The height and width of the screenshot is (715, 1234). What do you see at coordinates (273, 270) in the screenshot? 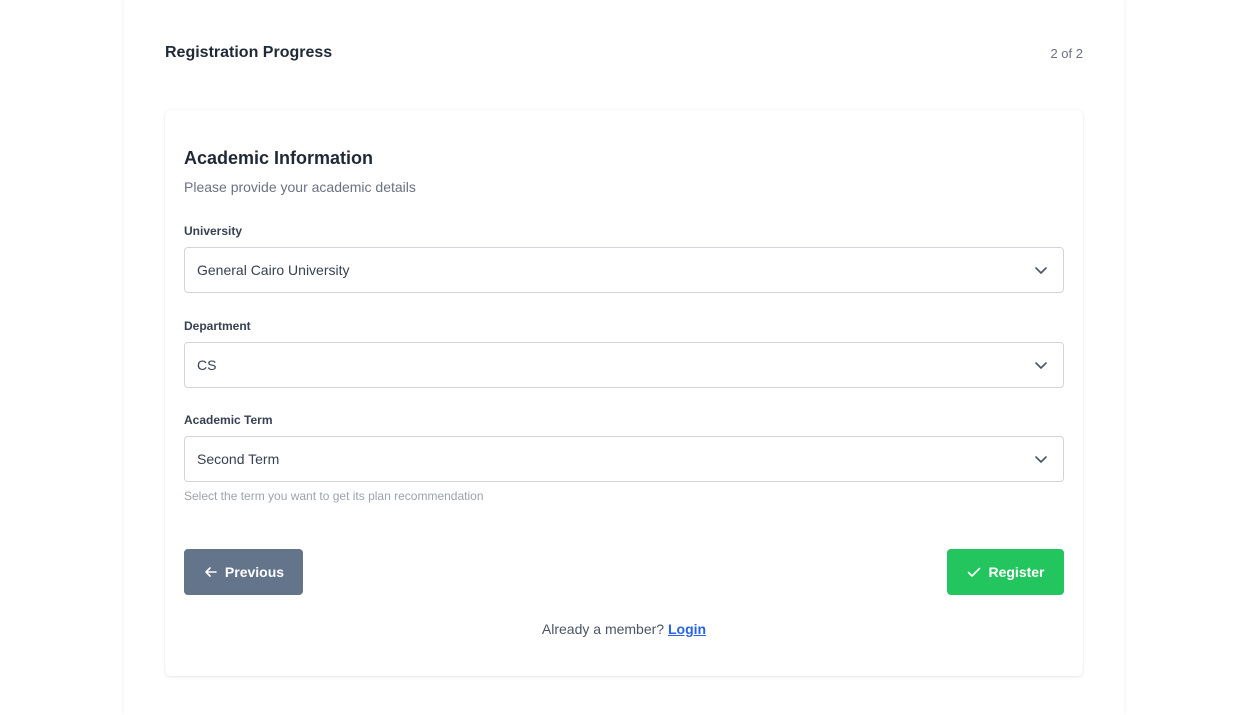
I see `university-select-value: General Cairo University` at bounding box center [273, 270].